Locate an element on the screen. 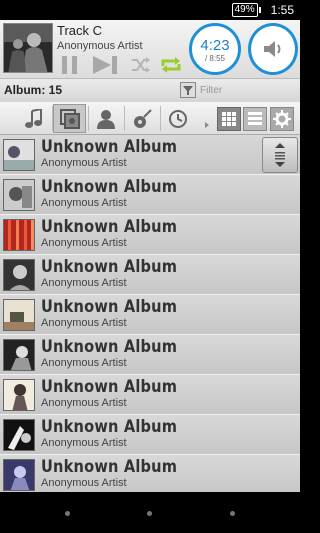 The width and height of the screenshot is (320, 533). battery-tip is located at coordinates (259, 10).